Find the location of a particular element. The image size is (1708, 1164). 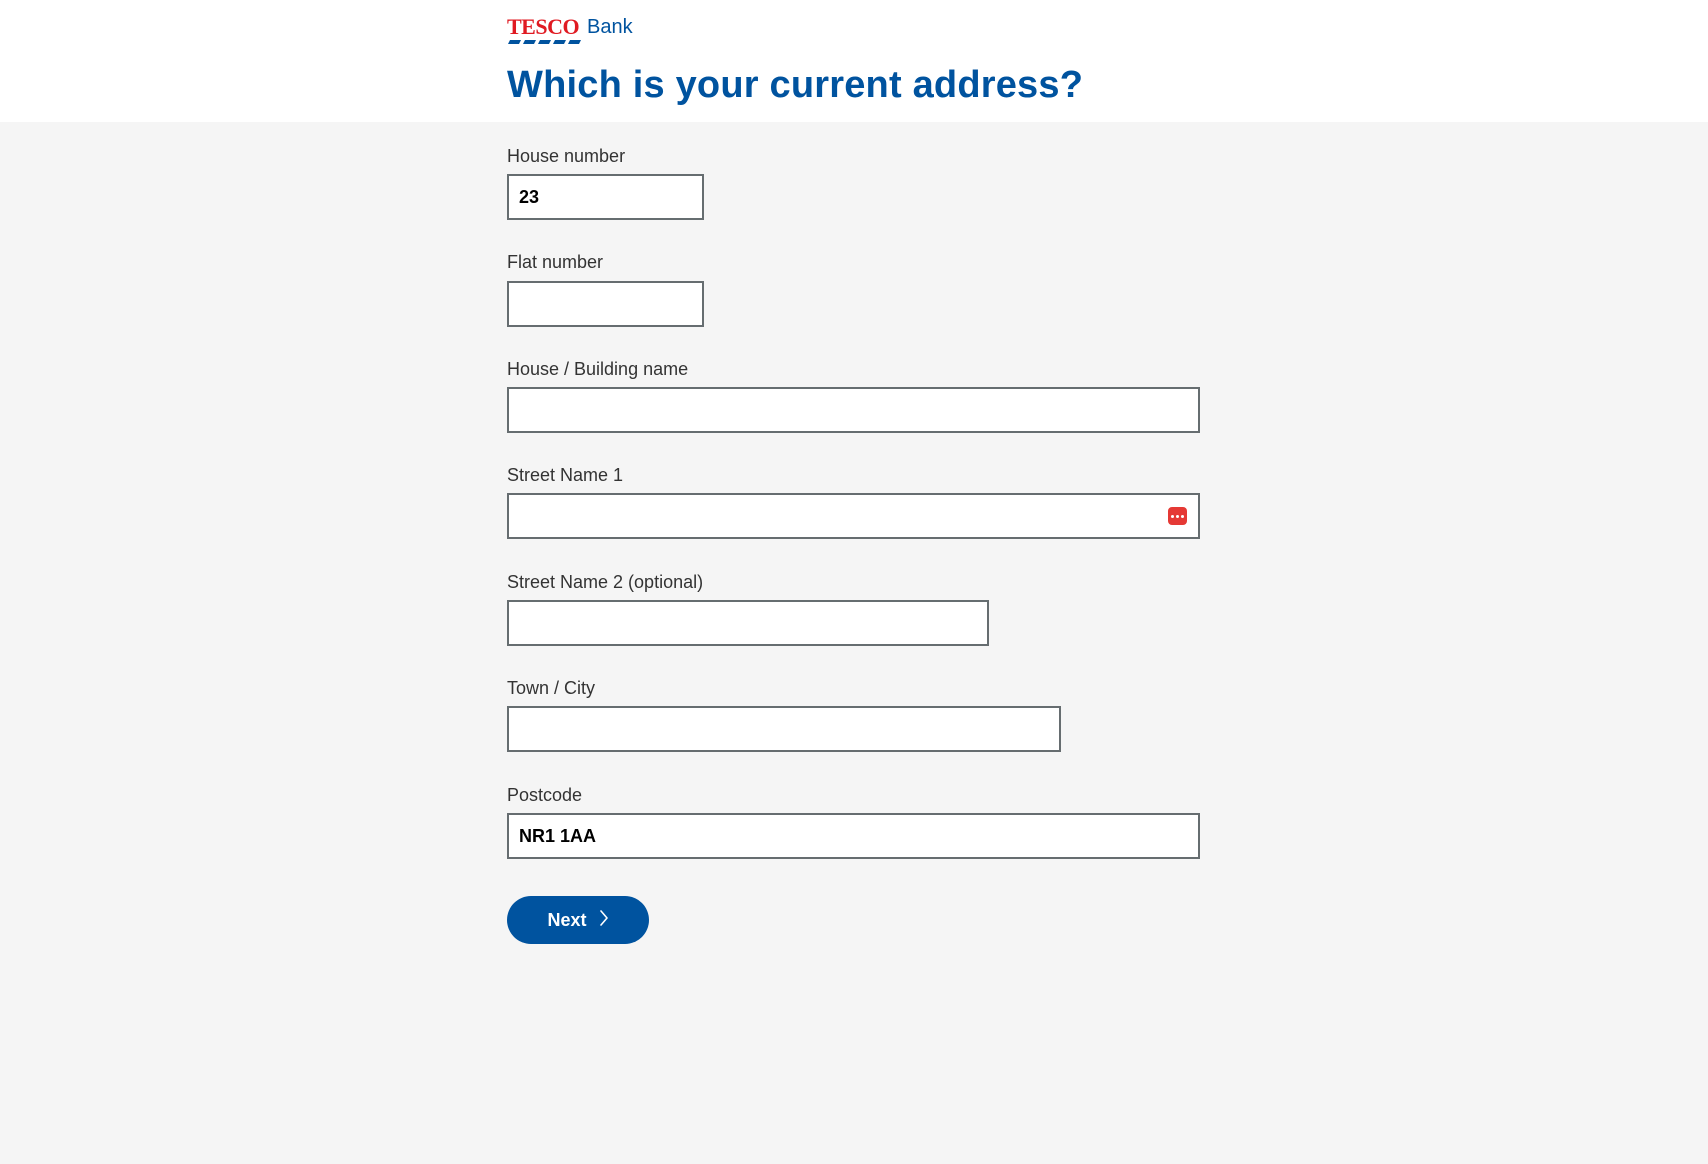

street-name-1-input is located at coordinates (853, 516).